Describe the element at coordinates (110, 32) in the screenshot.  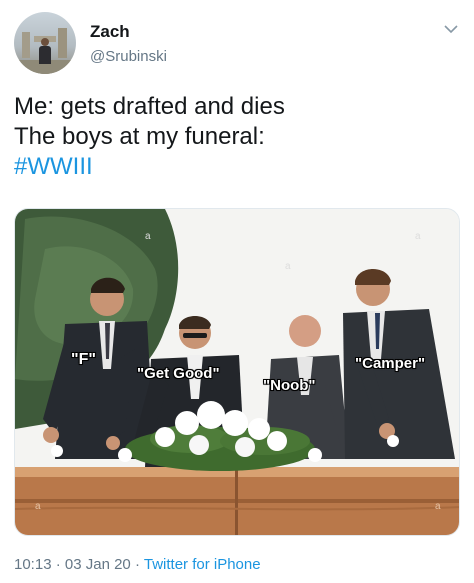
I see `author-name: Zach` at that location.